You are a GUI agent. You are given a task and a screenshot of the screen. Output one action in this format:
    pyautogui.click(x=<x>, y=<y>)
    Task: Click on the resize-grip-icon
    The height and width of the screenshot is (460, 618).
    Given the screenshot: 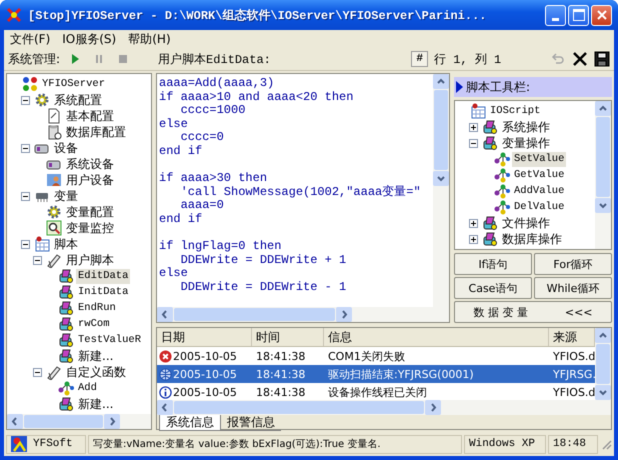 What is the action you would take?
    pyautogui.click(x=606, y=444)
    